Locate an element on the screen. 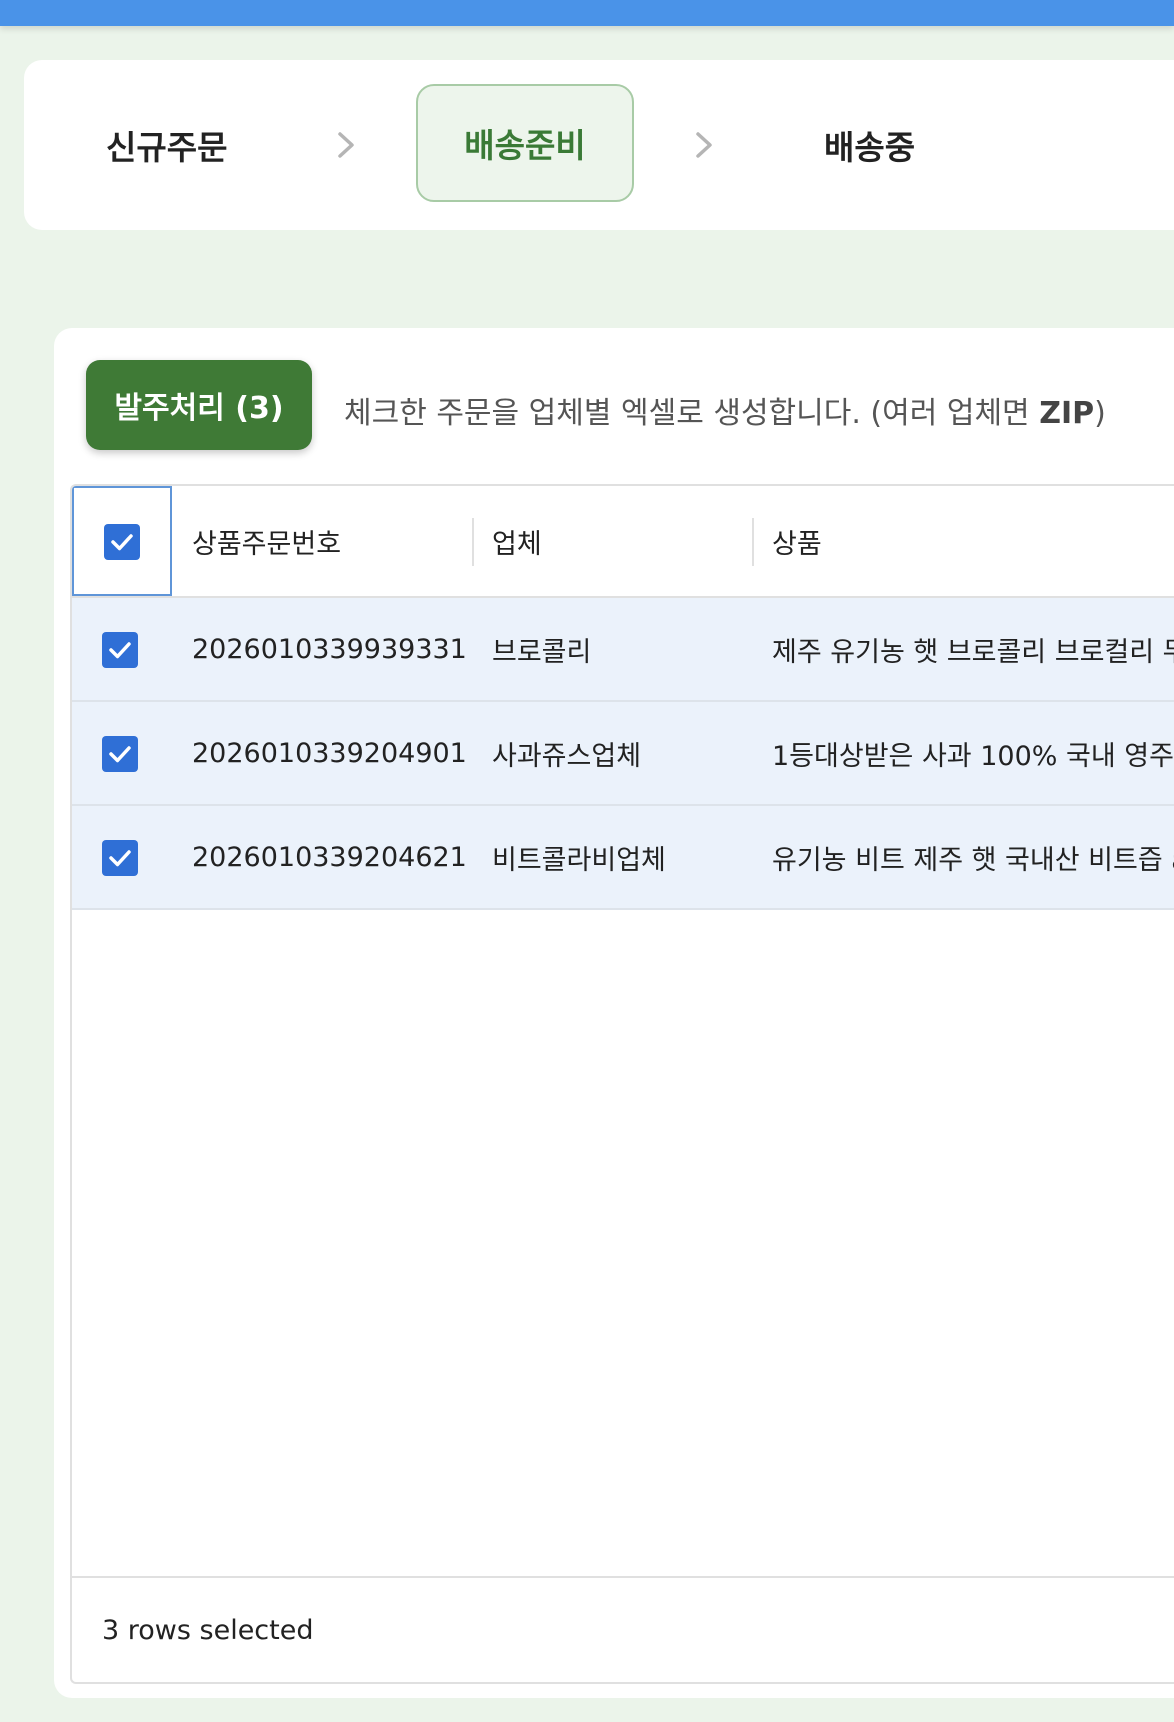 Image resolution: width=1174 pixels, height=1722 pixels. select-all-checkbox is located at coordinates (122, 542).